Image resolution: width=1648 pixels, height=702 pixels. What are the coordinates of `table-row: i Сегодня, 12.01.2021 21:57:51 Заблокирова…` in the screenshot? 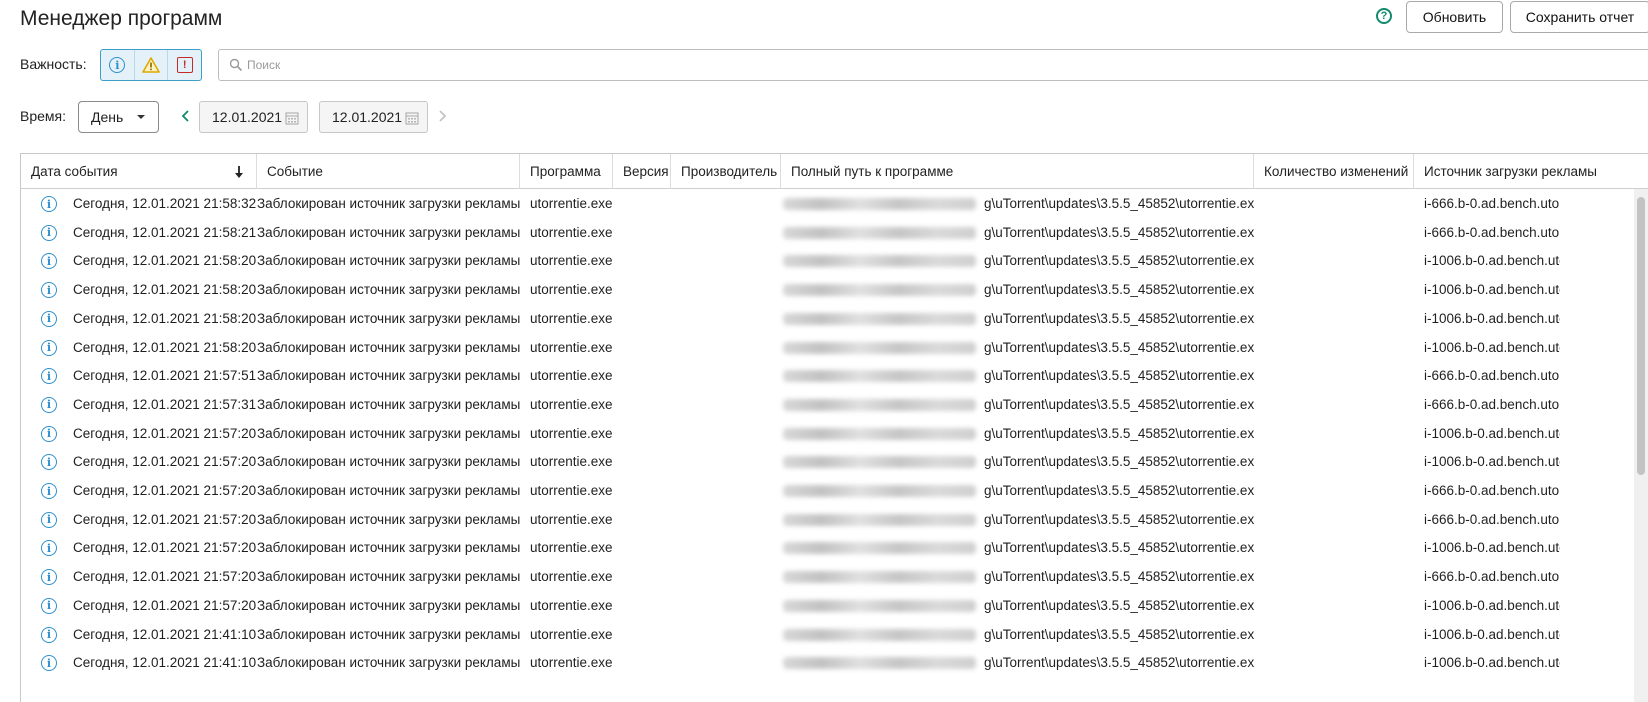 It's located at (821, 376).